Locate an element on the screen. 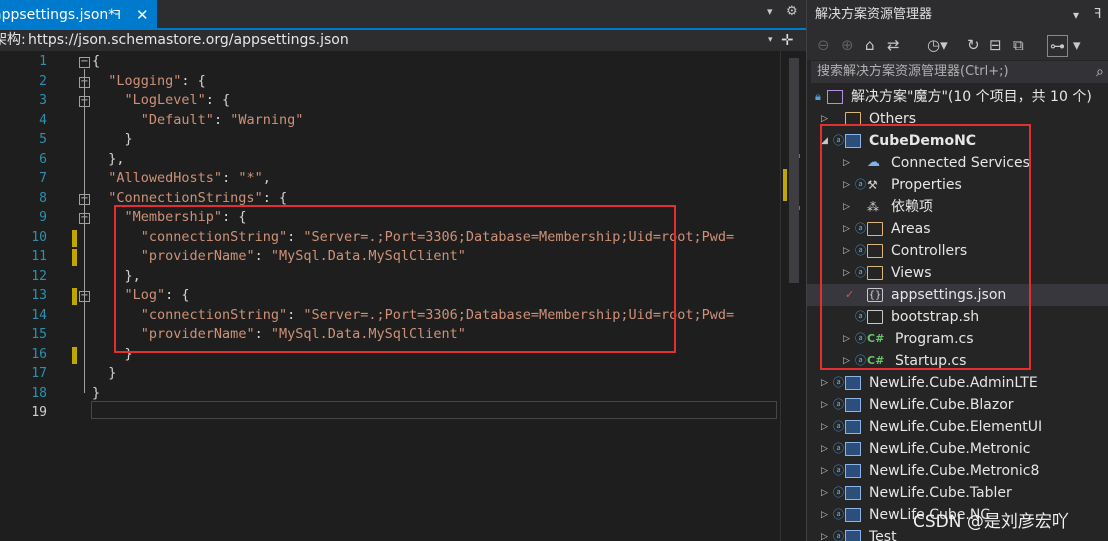  tree-item: ▷ ⓐ NewLife.Cube.Metronic is located at coordinates (957, 449).